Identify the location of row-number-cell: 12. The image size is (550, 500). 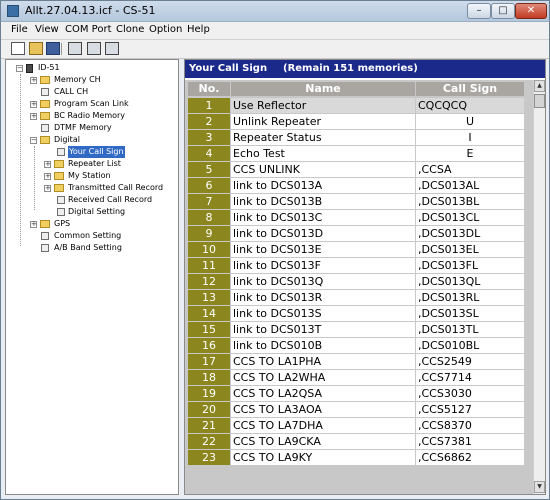
(209, 281).